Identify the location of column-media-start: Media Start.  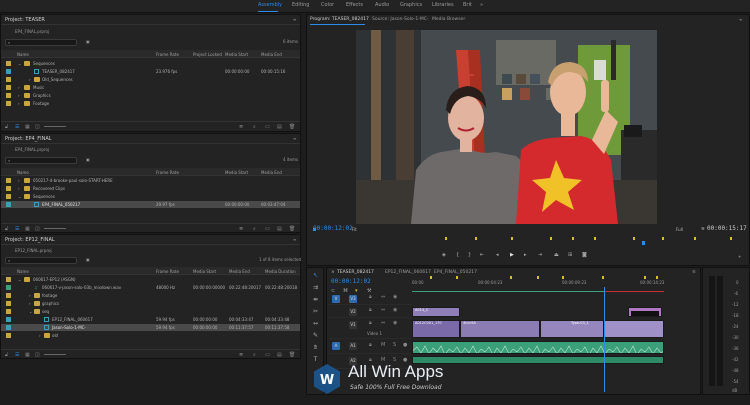
(204, 271).